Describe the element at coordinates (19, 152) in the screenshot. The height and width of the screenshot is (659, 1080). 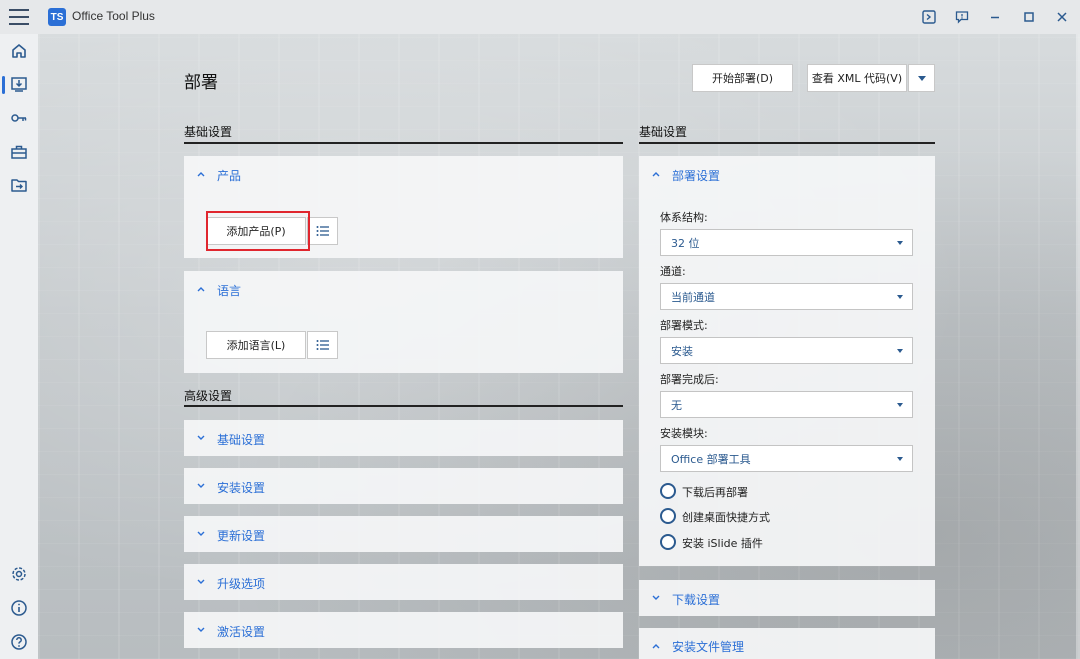
I see `toolbox-icon` at that location.